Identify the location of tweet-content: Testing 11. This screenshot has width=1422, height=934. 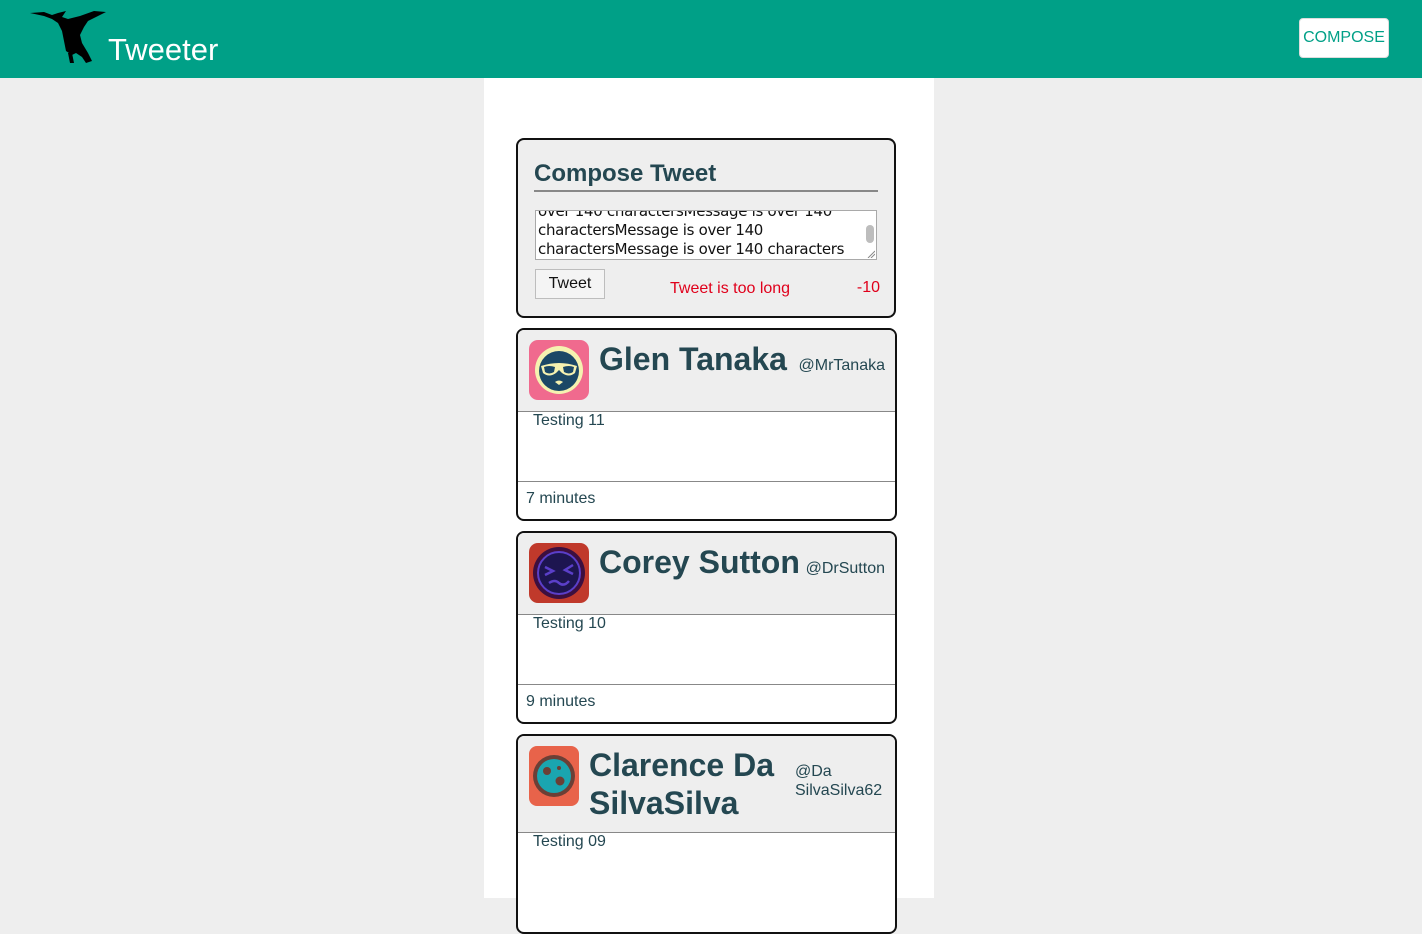
(569, 420).